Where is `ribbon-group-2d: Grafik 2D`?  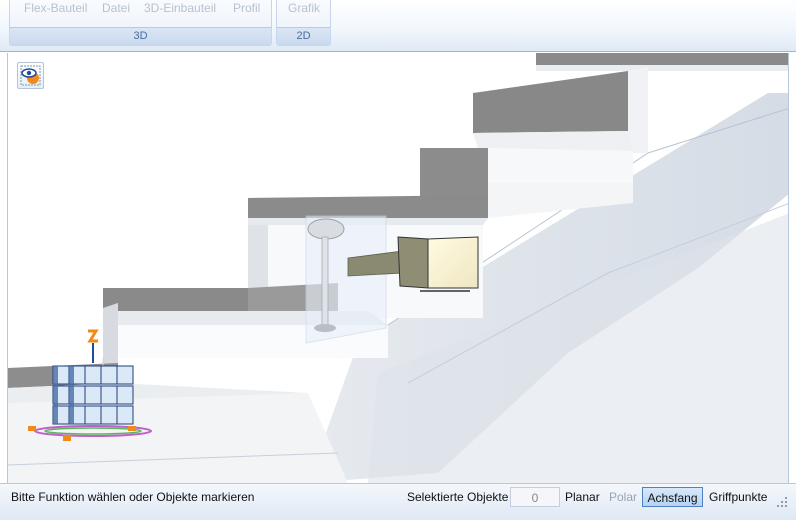 ribbon-group-2d: Grafik 2D is located at coordinates (303, 23).